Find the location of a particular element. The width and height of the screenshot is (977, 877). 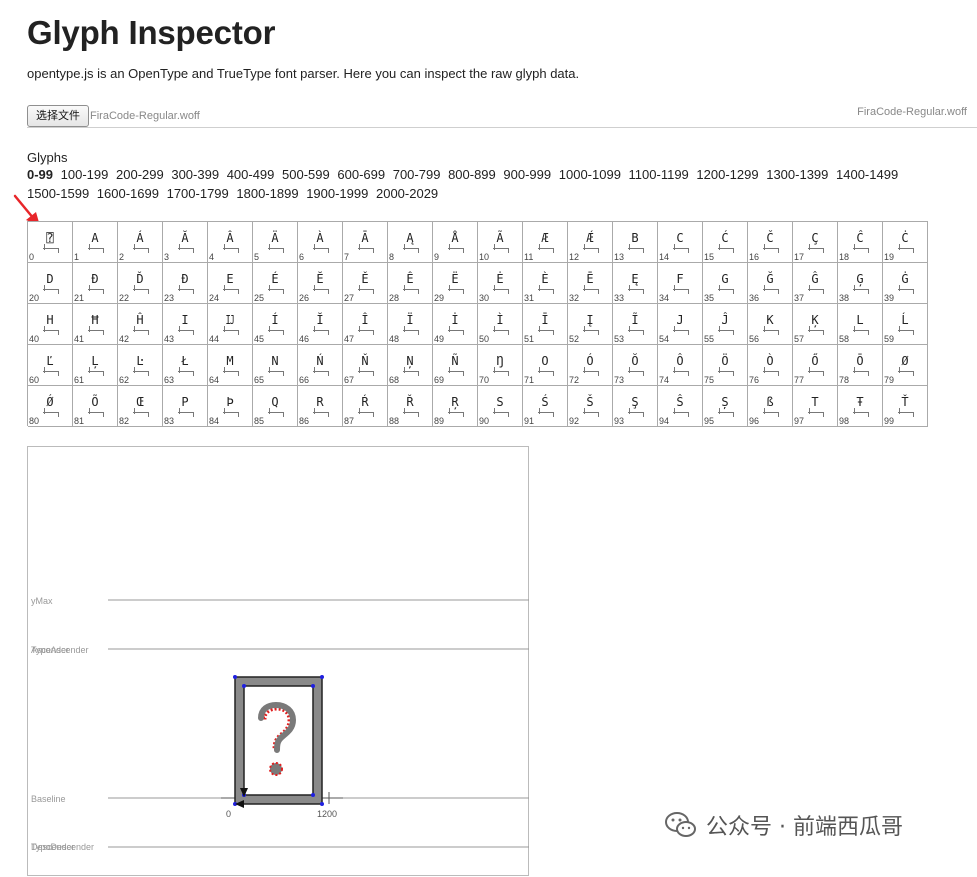

glyph-cell: È 31 is located at coordinates (545, 283).